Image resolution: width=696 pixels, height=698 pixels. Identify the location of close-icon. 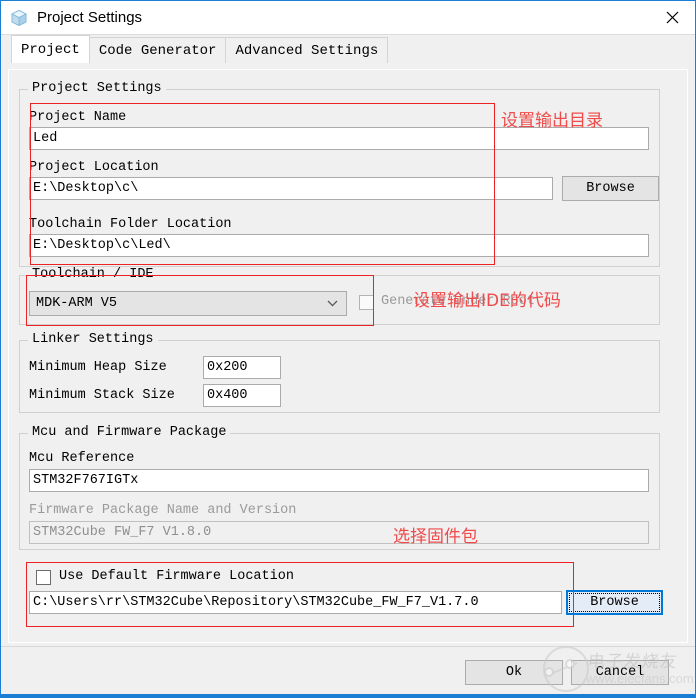
(672, 17).